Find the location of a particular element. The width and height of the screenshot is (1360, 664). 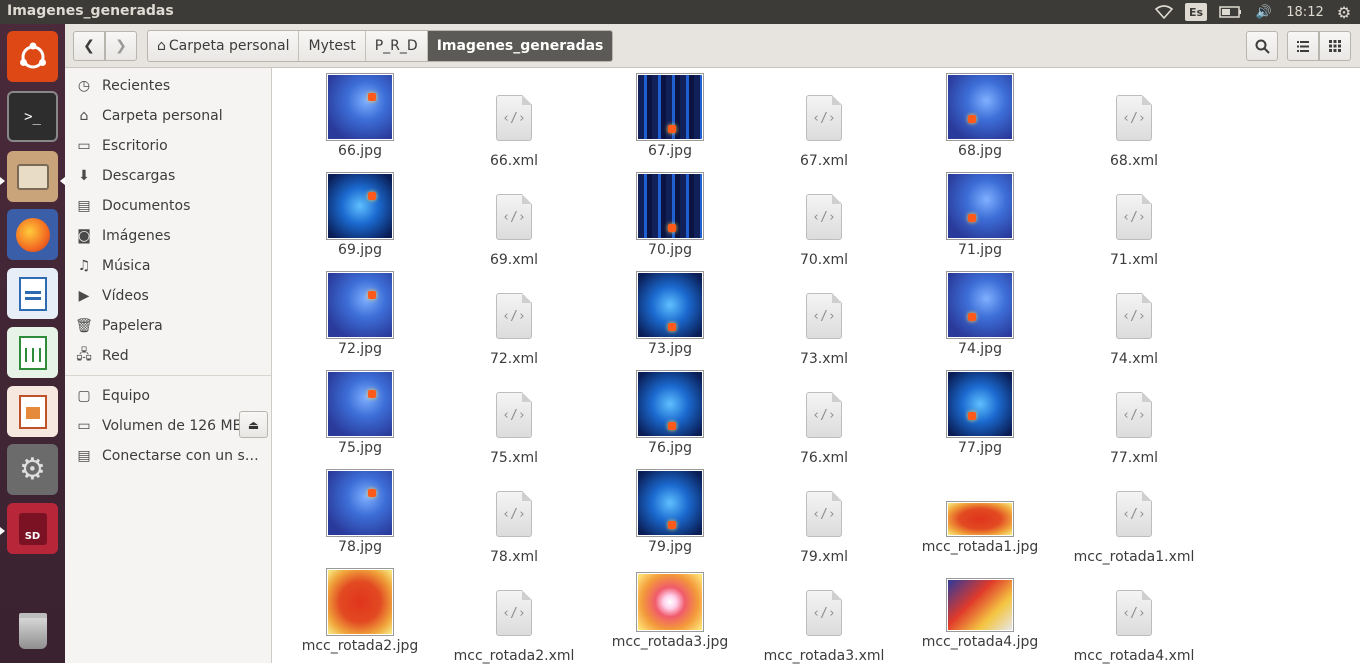

sidebar-item: ▶ Vídeos is located at coordinates (168, 296).